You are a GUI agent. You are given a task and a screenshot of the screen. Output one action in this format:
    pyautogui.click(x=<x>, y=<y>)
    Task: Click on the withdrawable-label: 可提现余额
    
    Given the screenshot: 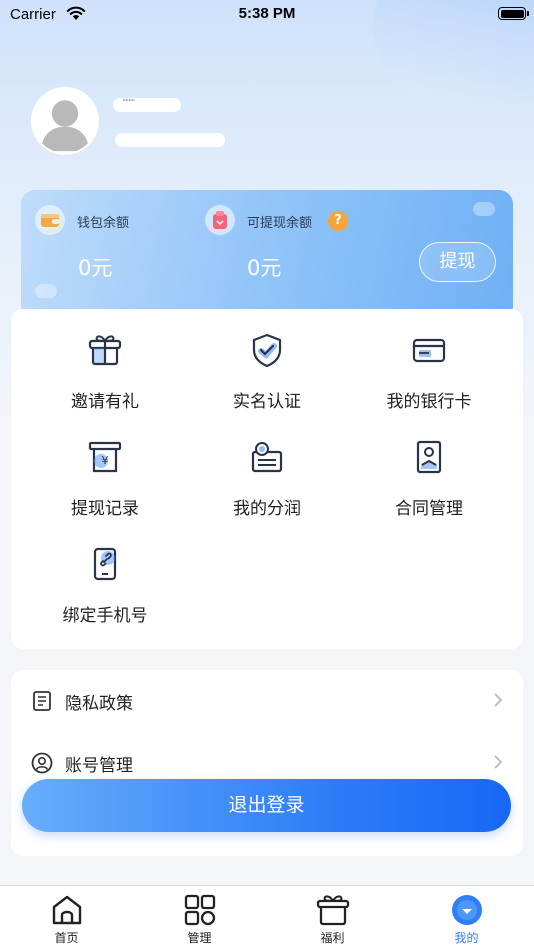 What is the action you would take?
    pyautogui.click(x=280, y=223)
    